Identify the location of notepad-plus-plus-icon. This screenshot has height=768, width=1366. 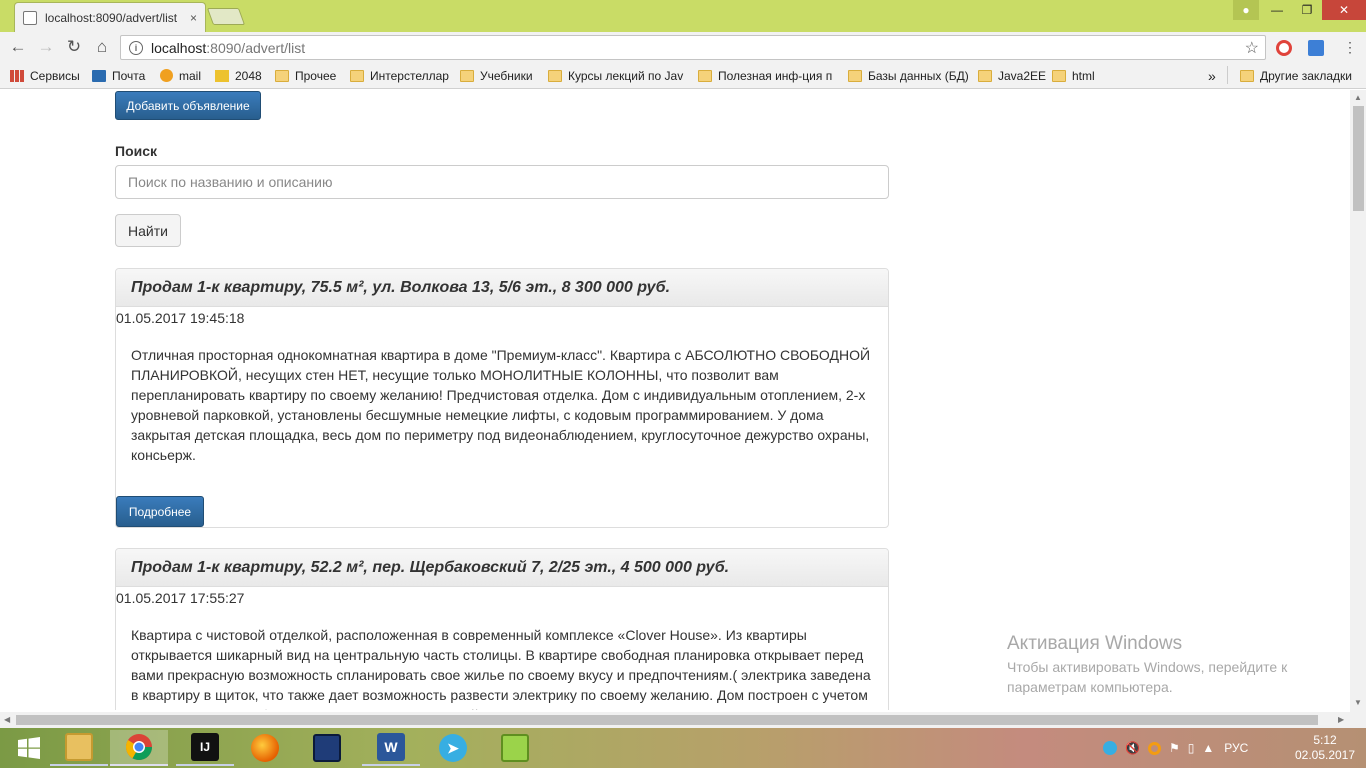
(515, 748).